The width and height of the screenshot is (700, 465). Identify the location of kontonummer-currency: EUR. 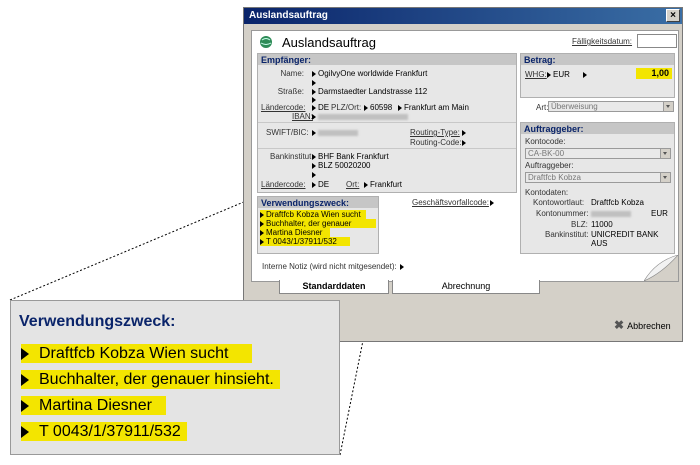
(659, 213).